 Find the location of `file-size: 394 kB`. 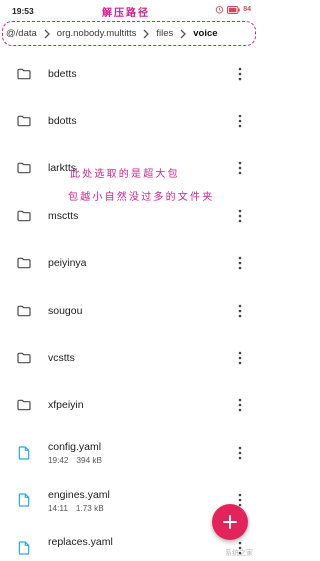

file-size: 394 kB is located at coordinates (89, 461).